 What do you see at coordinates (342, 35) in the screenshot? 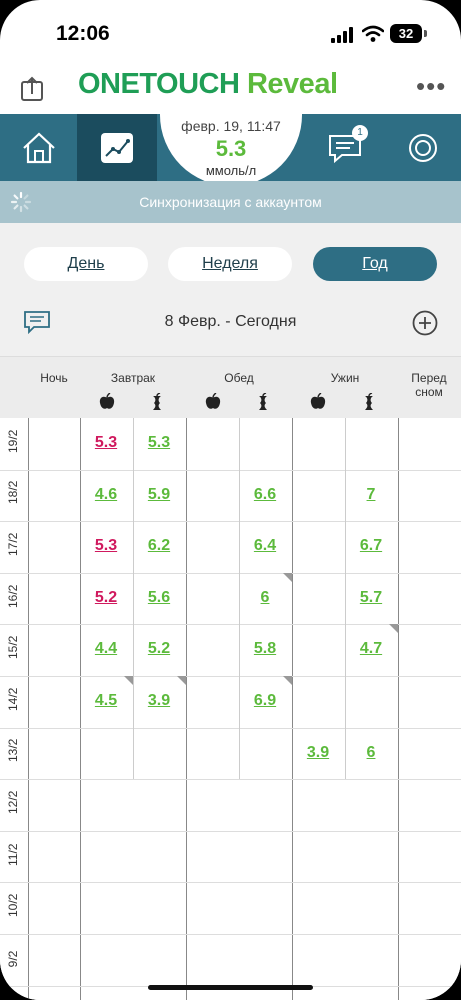
I see `cellular-signal-icon` at bounding box center [342, 35].